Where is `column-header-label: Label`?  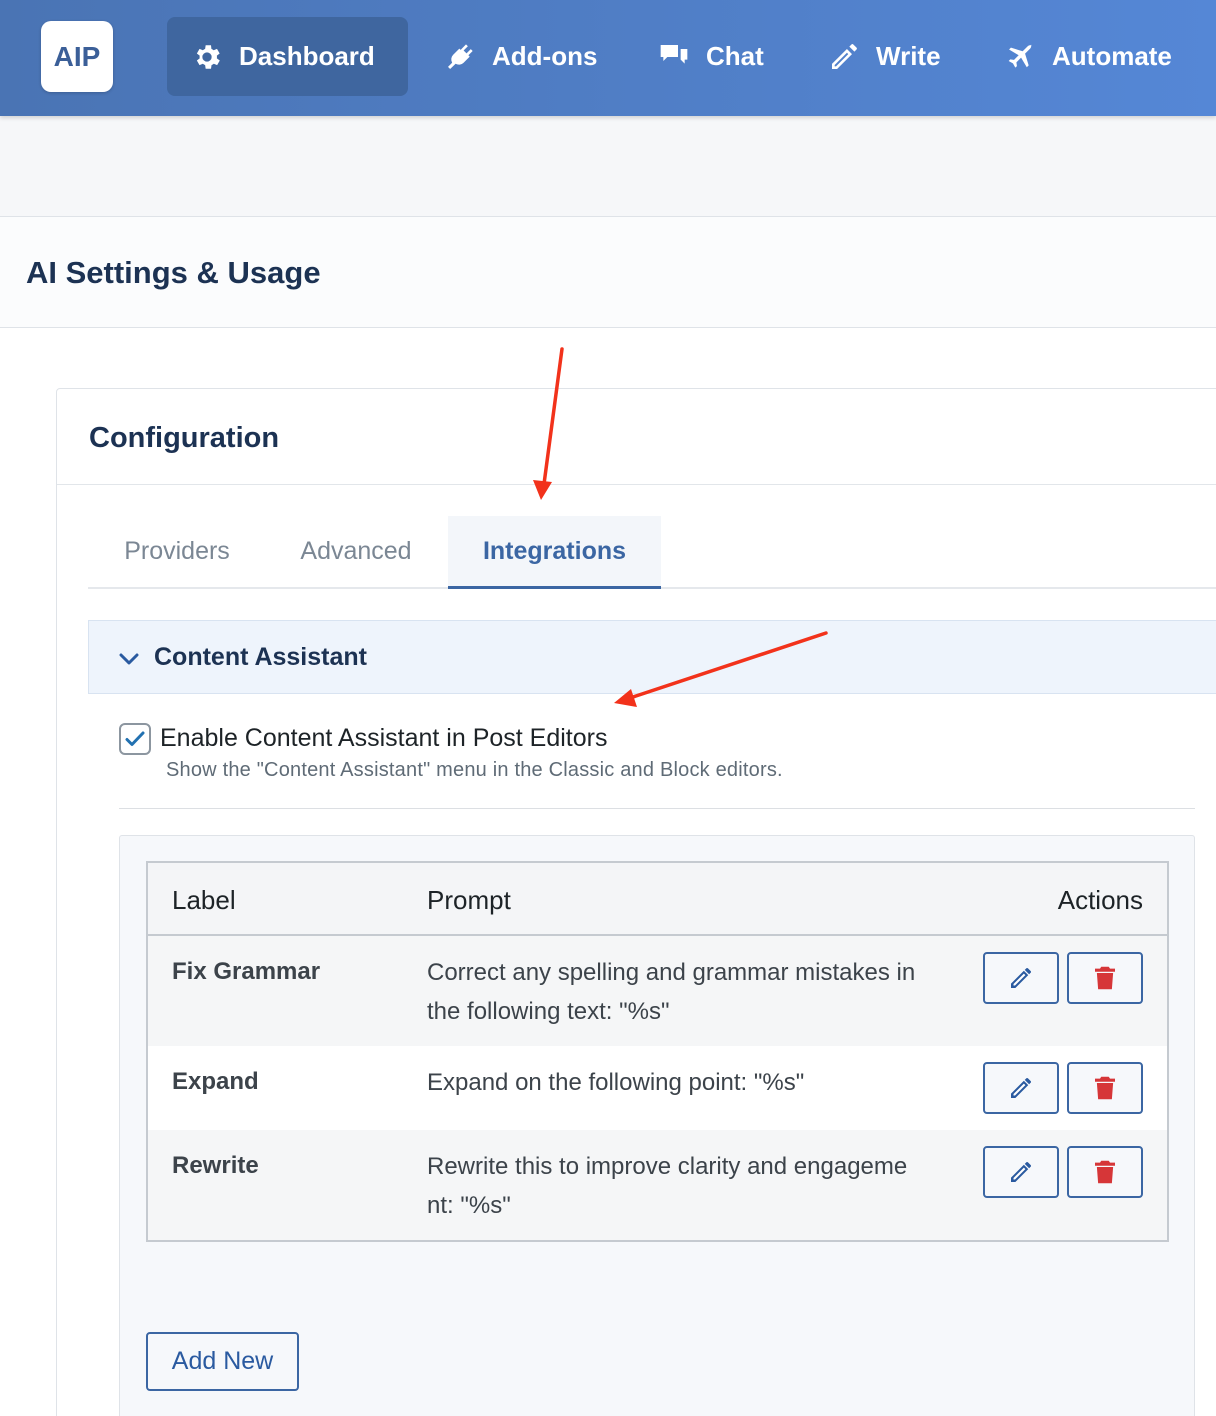
column-header-label: Label is located at coordinates (204, 900).